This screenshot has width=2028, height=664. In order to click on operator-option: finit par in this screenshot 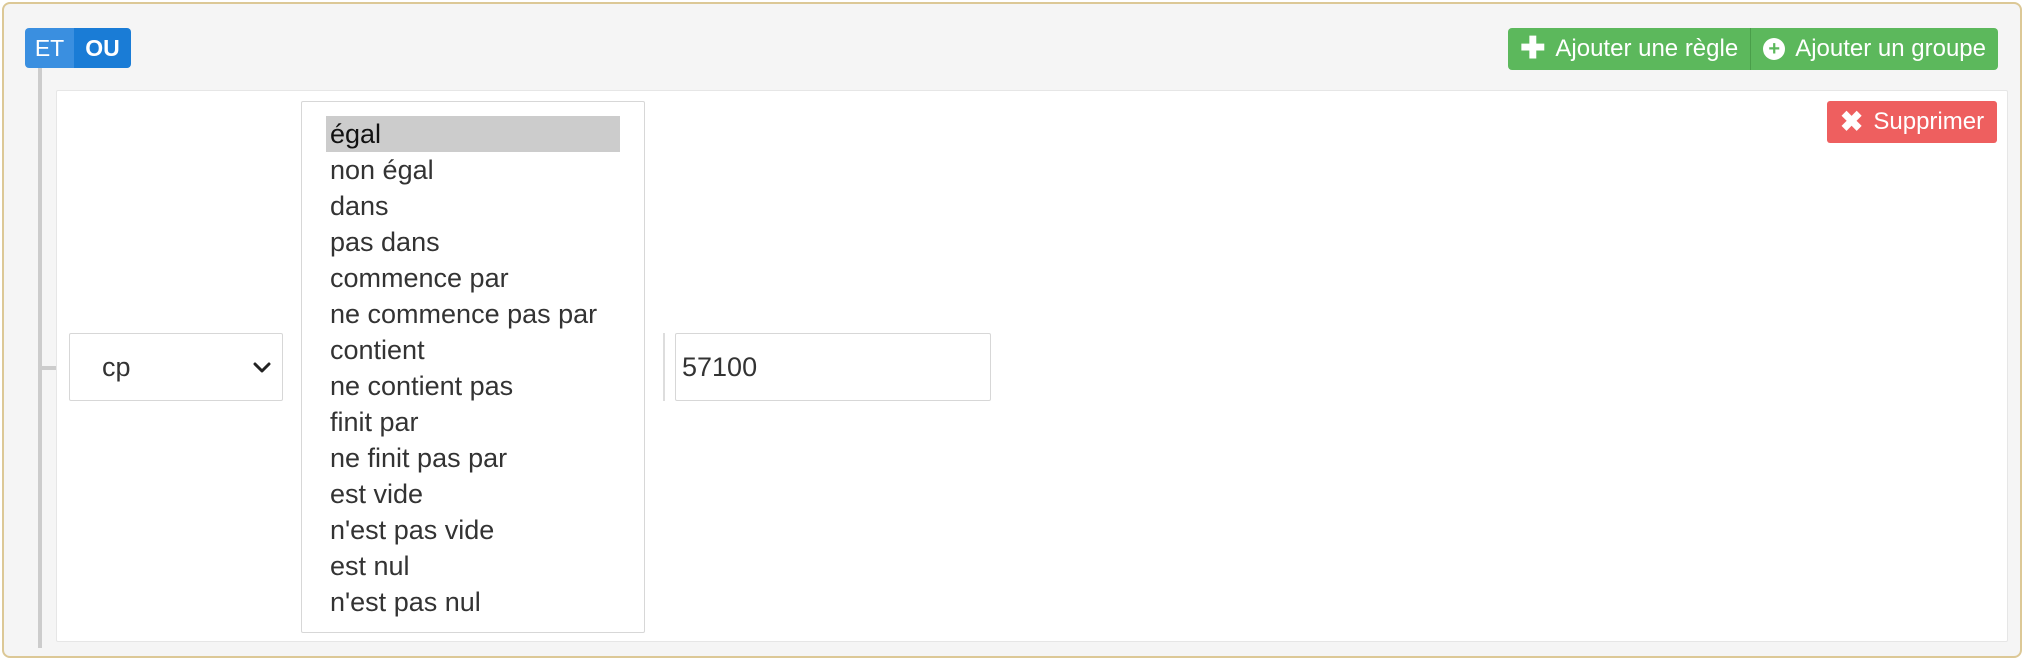, I will do `click(473, 422)`.